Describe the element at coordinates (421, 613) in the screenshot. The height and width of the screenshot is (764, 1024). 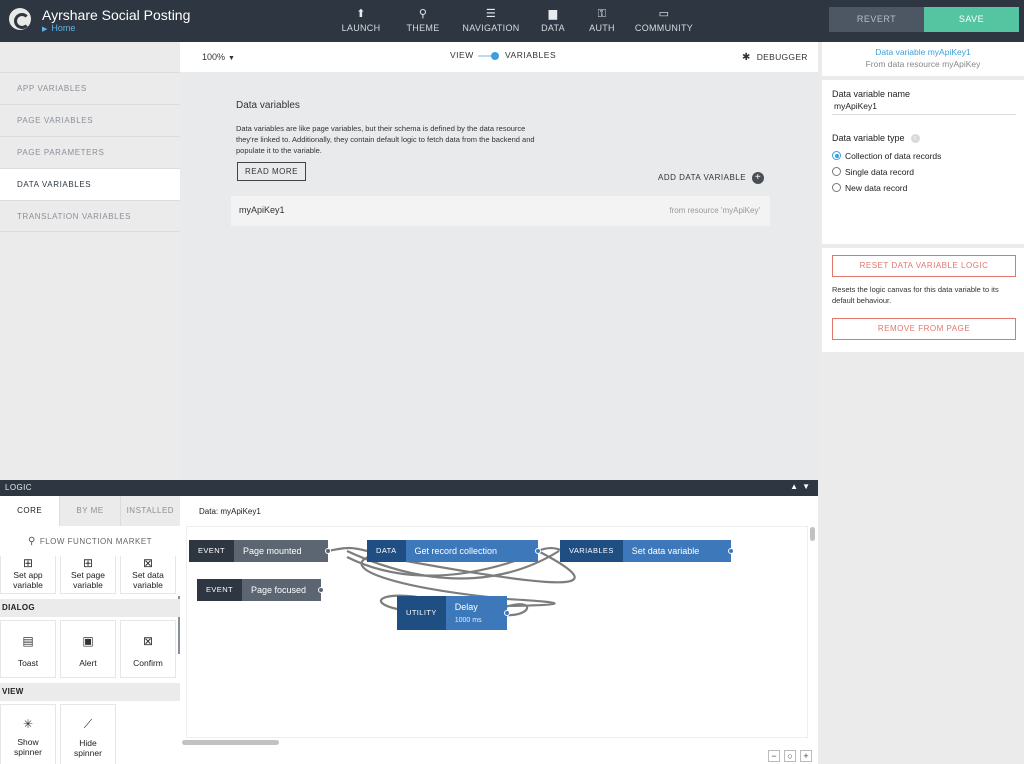
I see `node-type: UTILITY` at that location.